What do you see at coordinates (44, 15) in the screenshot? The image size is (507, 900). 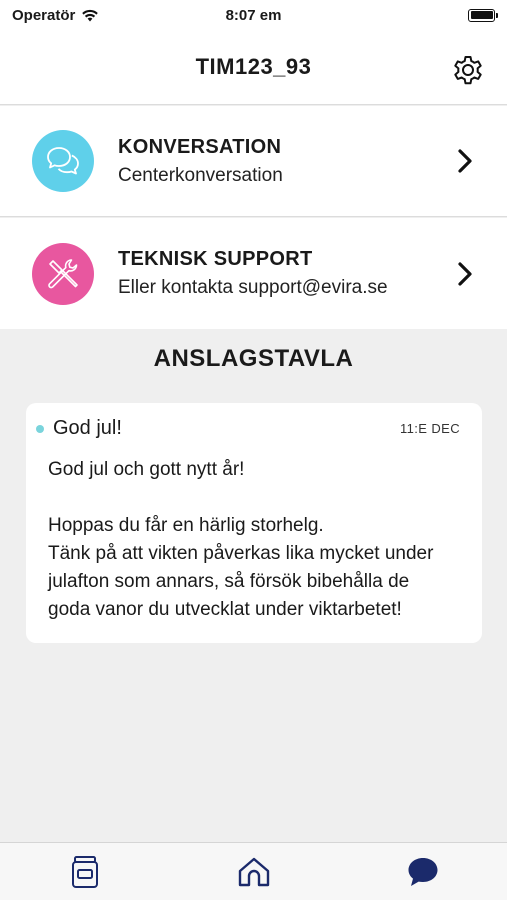 I see `carrier-label: Operatör` at bounding box center [44, 15].